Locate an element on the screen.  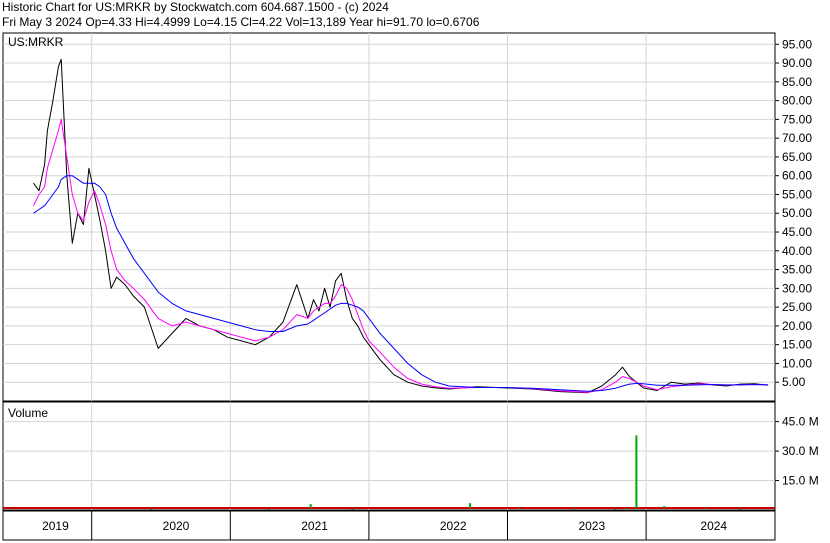
price-y-tick-label: 55.00 is located at coordinates (797, 194).